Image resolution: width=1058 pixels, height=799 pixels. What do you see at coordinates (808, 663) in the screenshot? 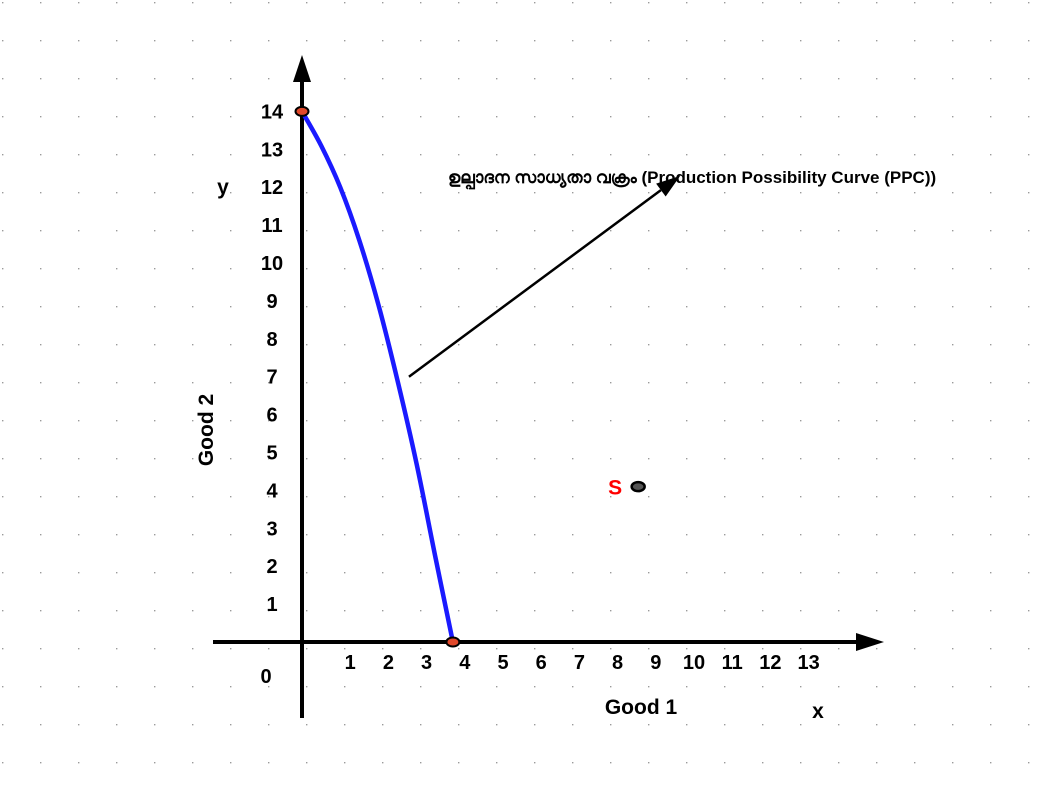
I see `x-tick-label: 13` at bounding box center [808, 663].